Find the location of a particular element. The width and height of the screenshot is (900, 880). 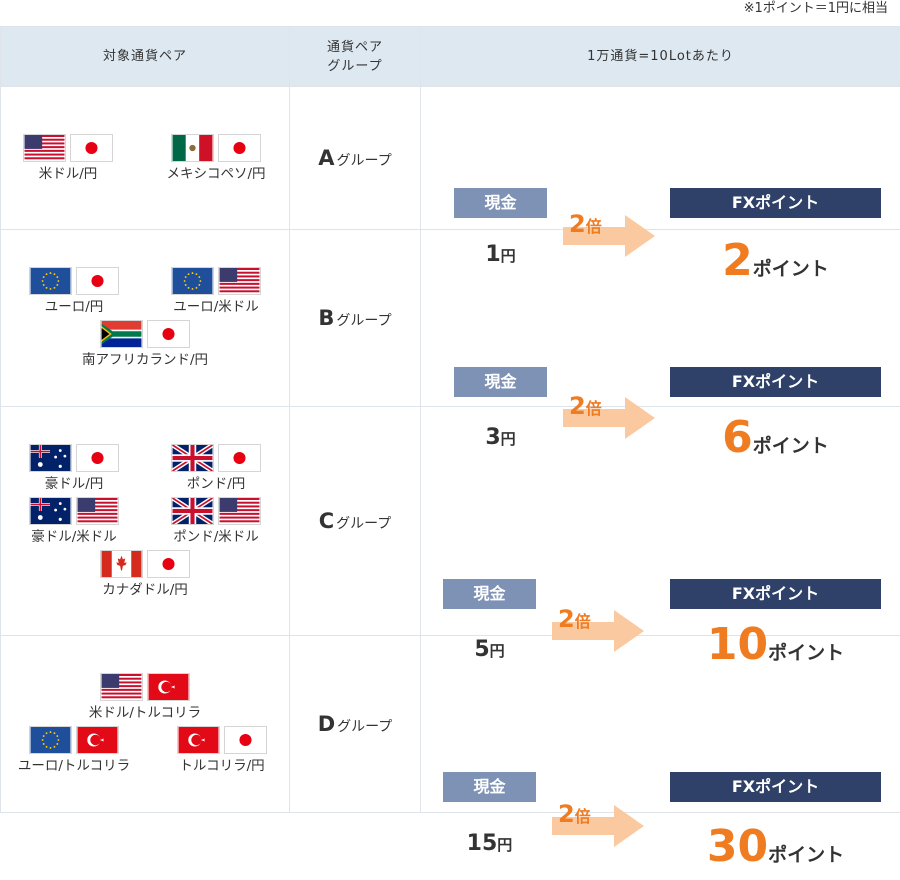

ca-flag-icon is located at coordinates (121, 564).